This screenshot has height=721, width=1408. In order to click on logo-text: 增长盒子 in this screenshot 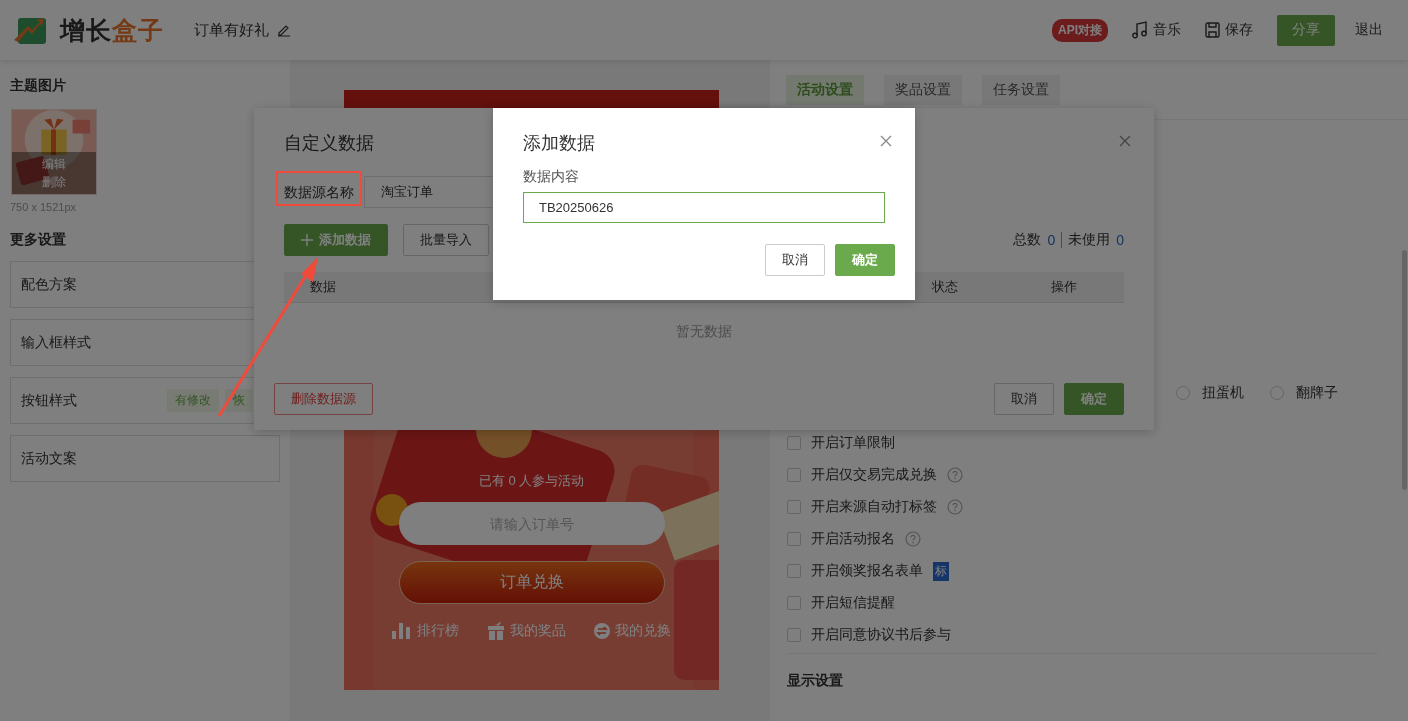, I will do `click(112, 30)`.